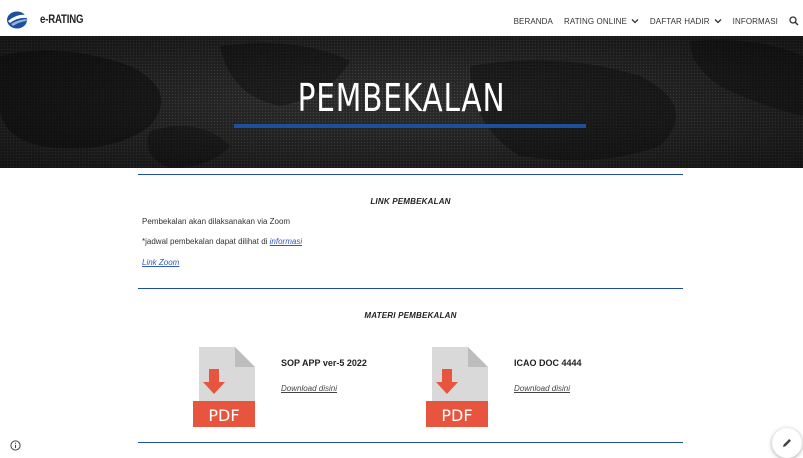 This screenshot has height=458, width=803. I want to click on nav-item-daftar-hadir: DAFTAR HADIR, so click(686, 21).